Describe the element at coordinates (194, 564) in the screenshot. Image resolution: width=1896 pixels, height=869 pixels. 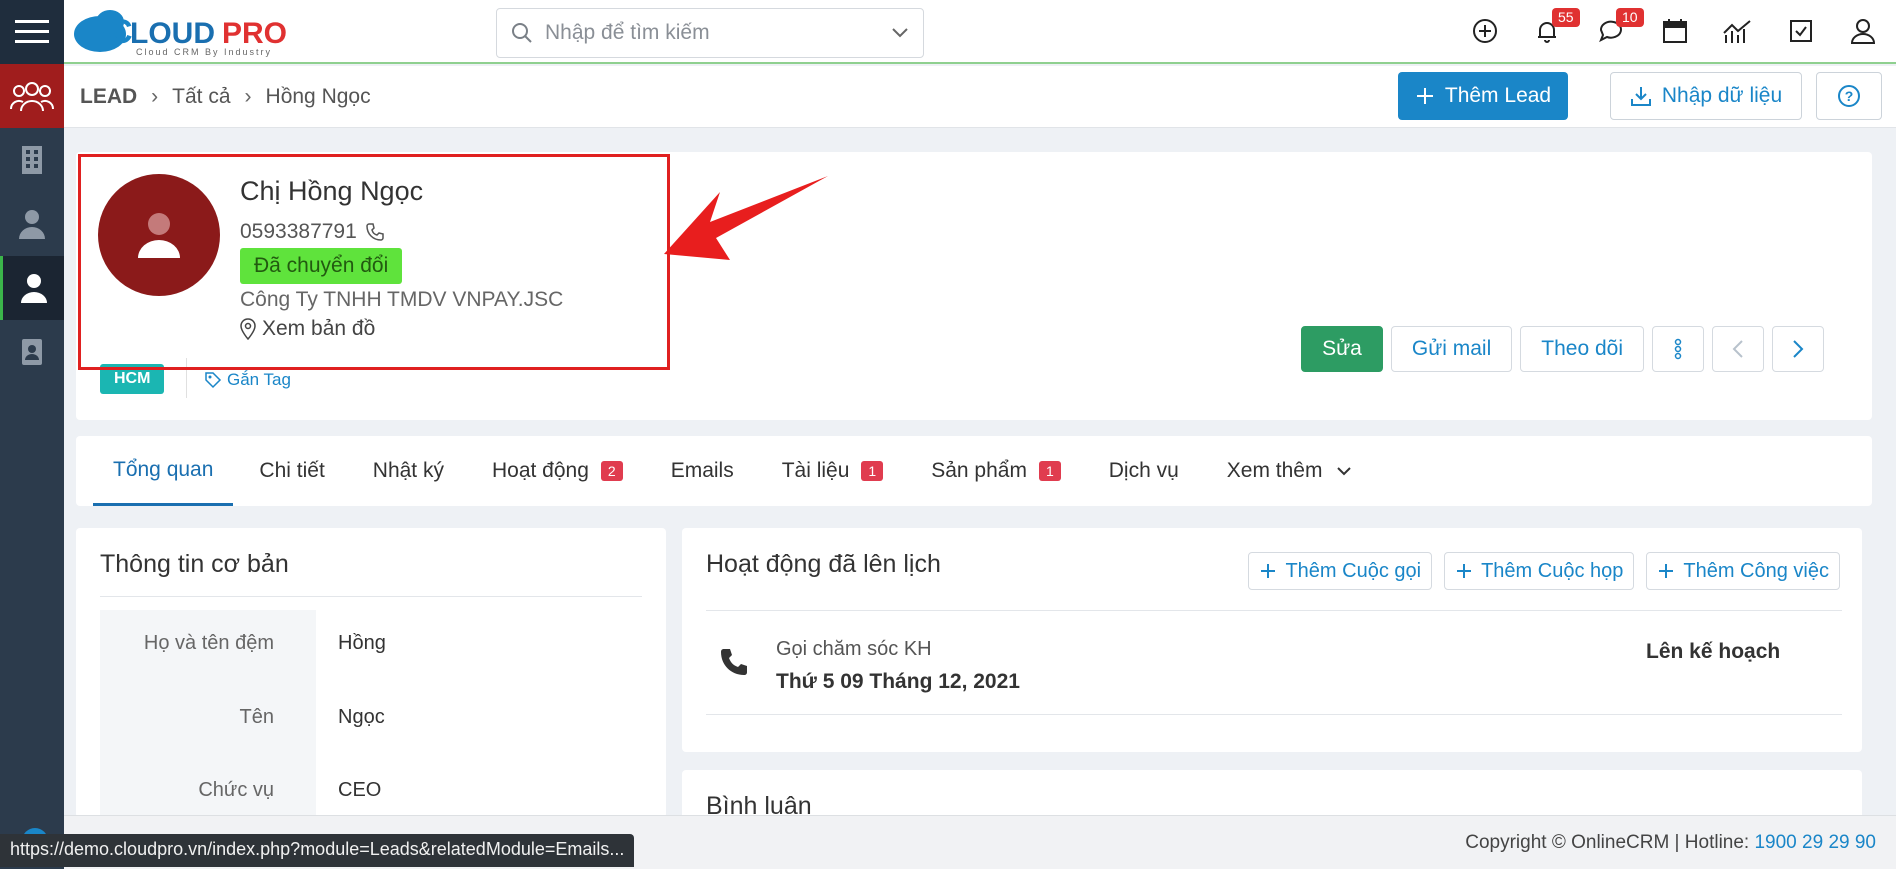
I see `basic-info-title: Thông tin cơ bản` at that location.